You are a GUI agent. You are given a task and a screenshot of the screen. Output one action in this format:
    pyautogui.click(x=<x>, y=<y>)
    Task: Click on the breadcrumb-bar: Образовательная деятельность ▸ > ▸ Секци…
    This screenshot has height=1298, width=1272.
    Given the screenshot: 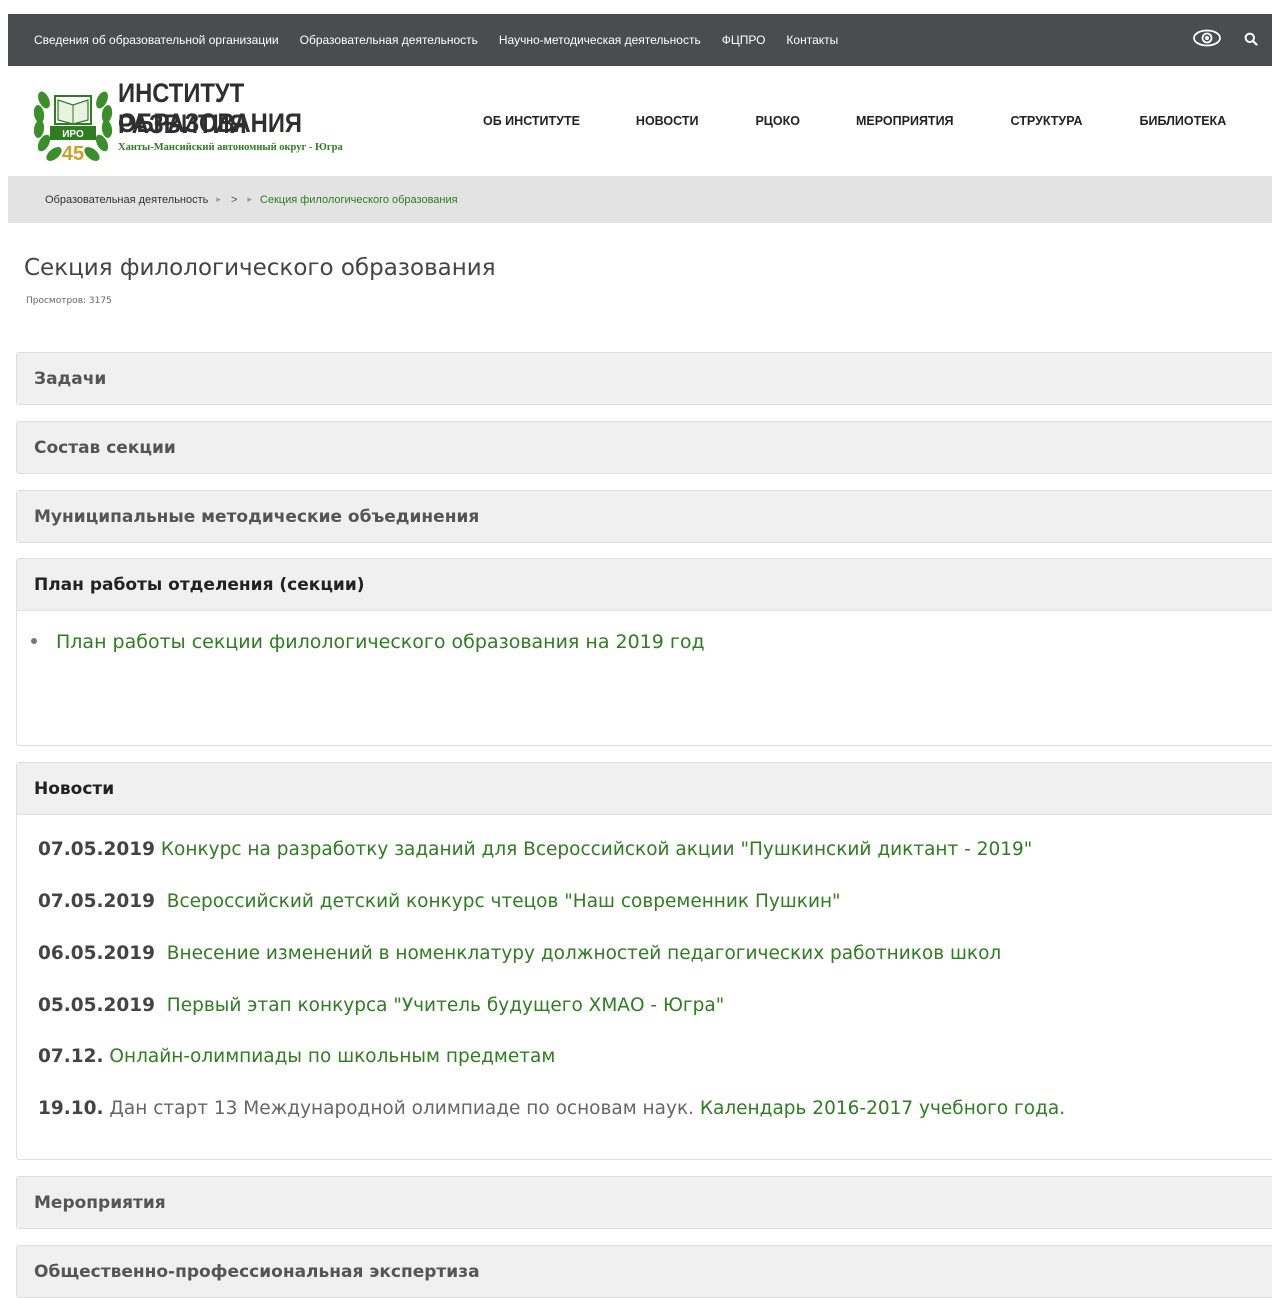 What is the action you would take?
    pyautogui.click(x=640, y=199)
    